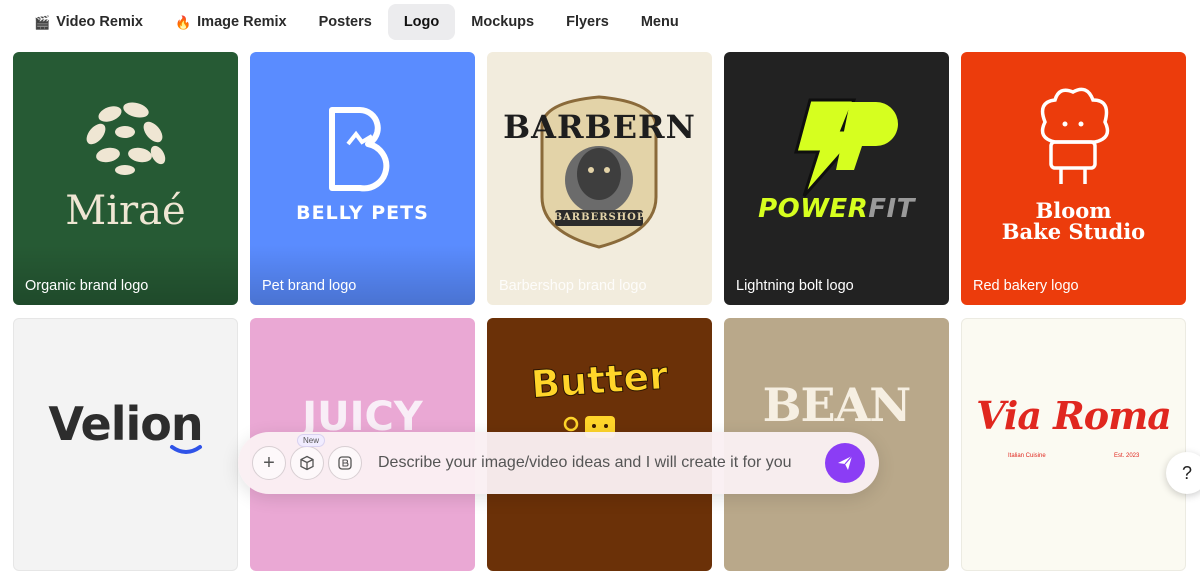  I want to click on template-card: BARBERN BARBERSHOP Barbershop brand logo, so click(599, 178).